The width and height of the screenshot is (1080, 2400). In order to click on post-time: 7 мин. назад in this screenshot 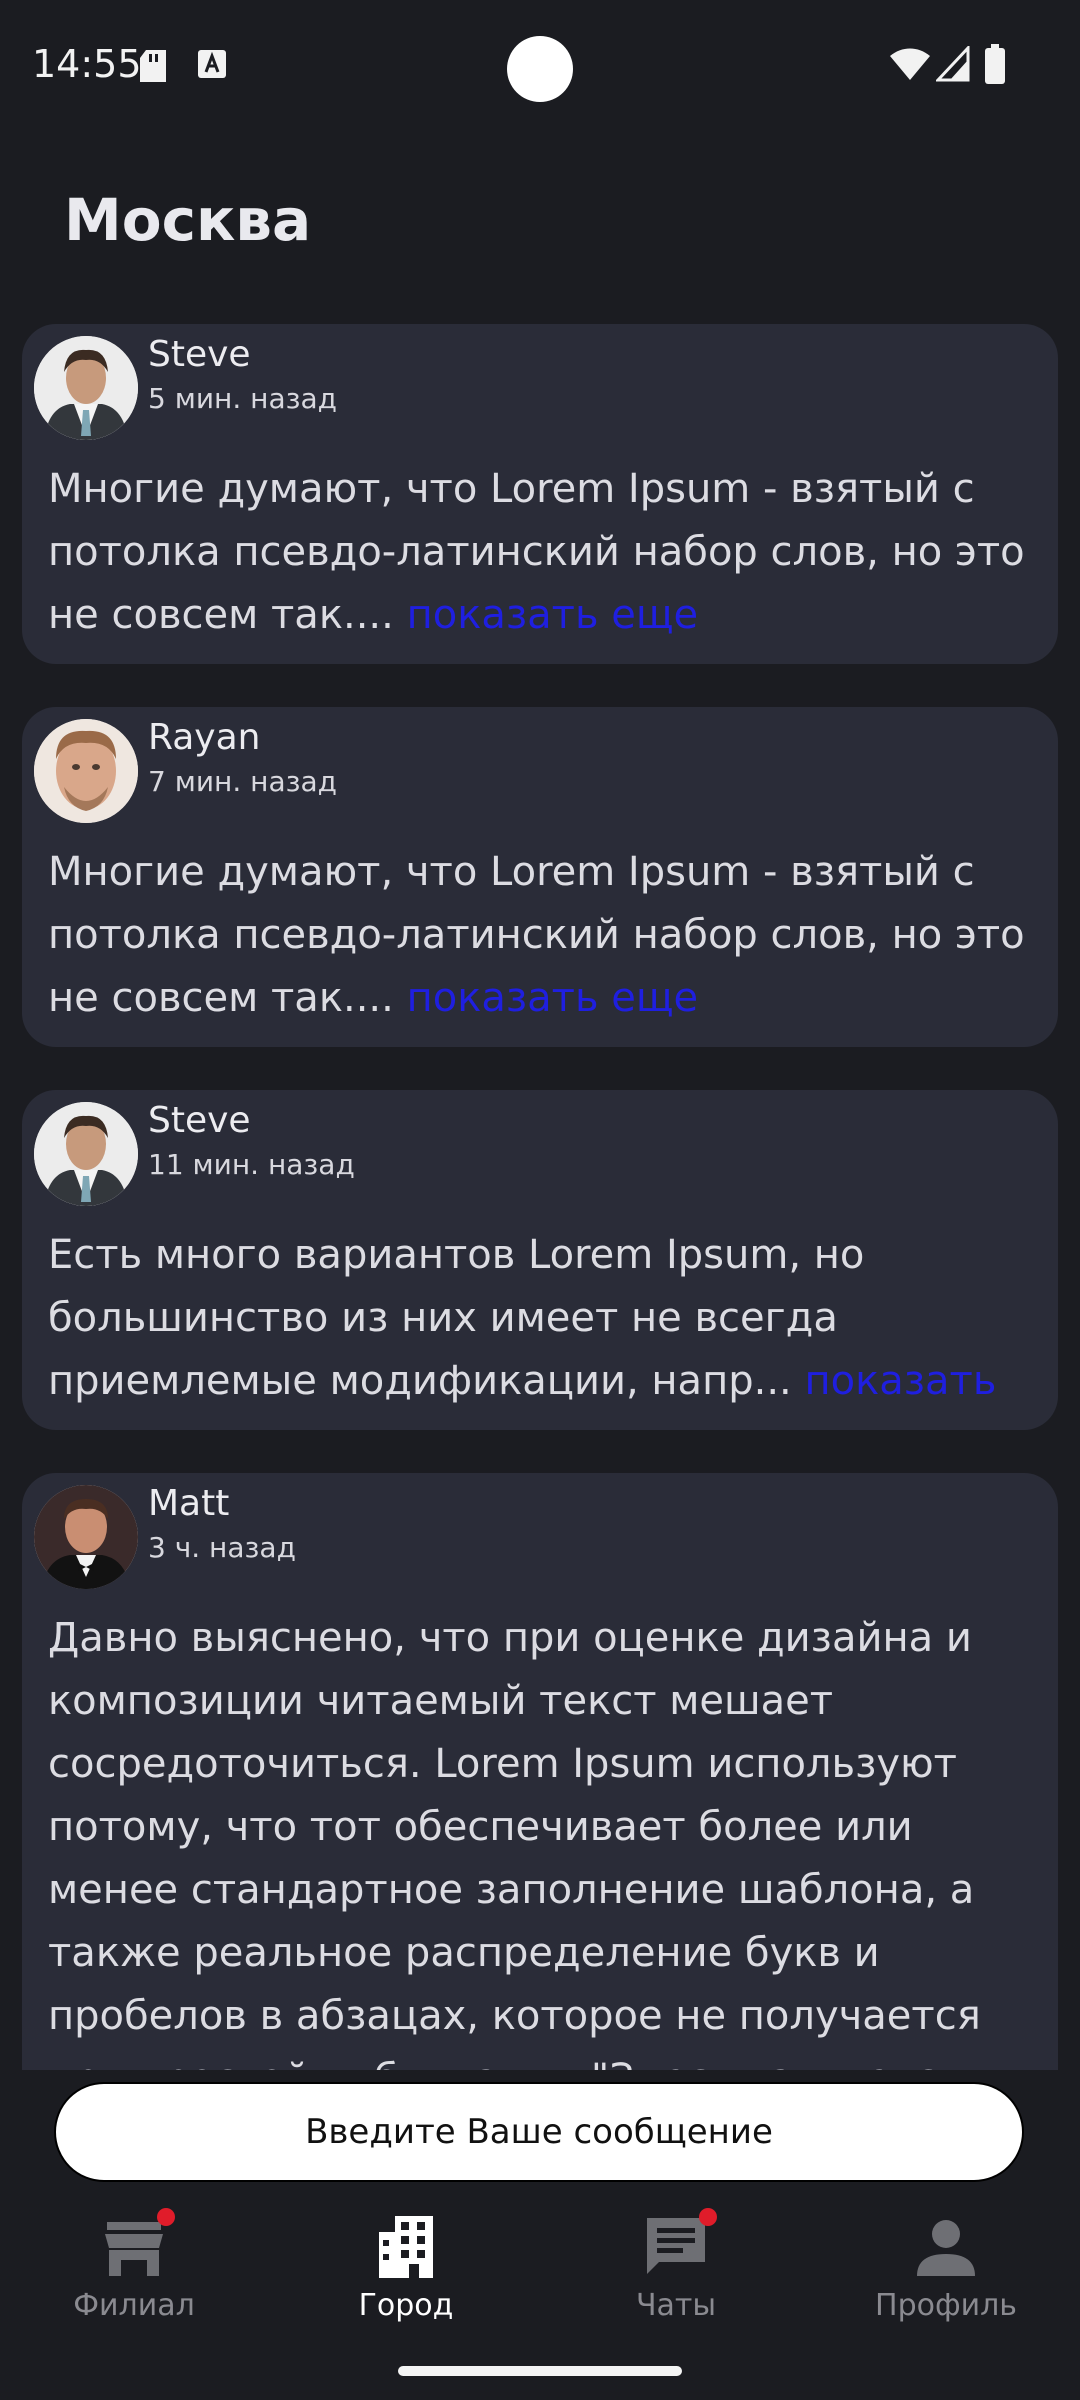, I will do `click(243, 781)`.